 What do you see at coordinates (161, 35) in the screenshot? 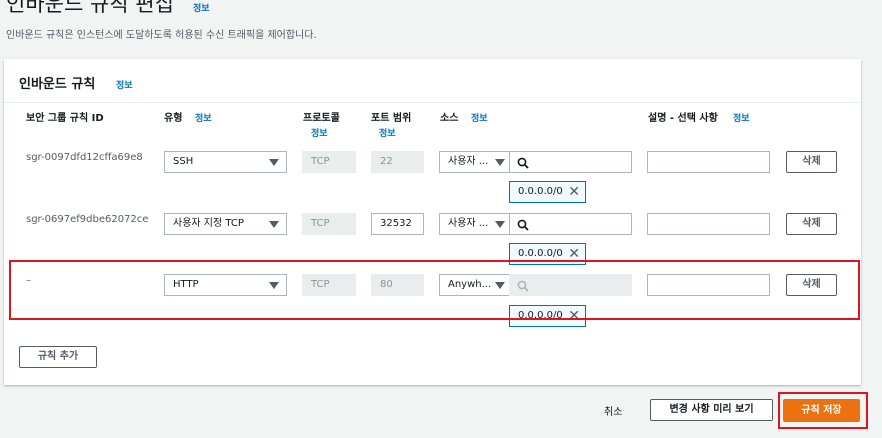
I see `page-description: 인바운드 규칙은 인스턴스에 도달하도록 허용된 수신 트래픽을 제어합니다.` at bounding box center [161, 35].